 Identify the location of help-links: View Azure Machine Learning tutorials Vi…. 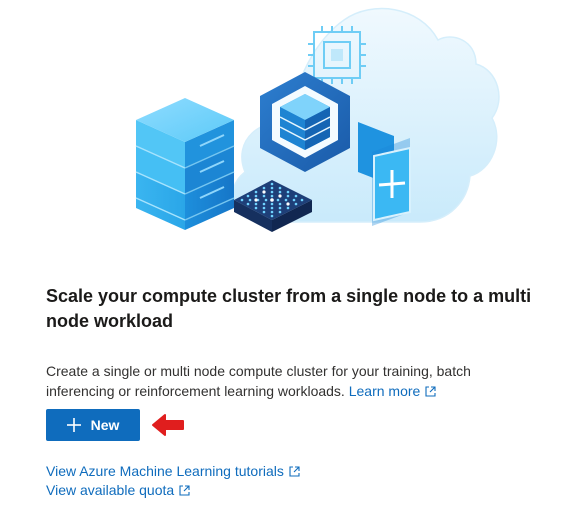
(173, 481).